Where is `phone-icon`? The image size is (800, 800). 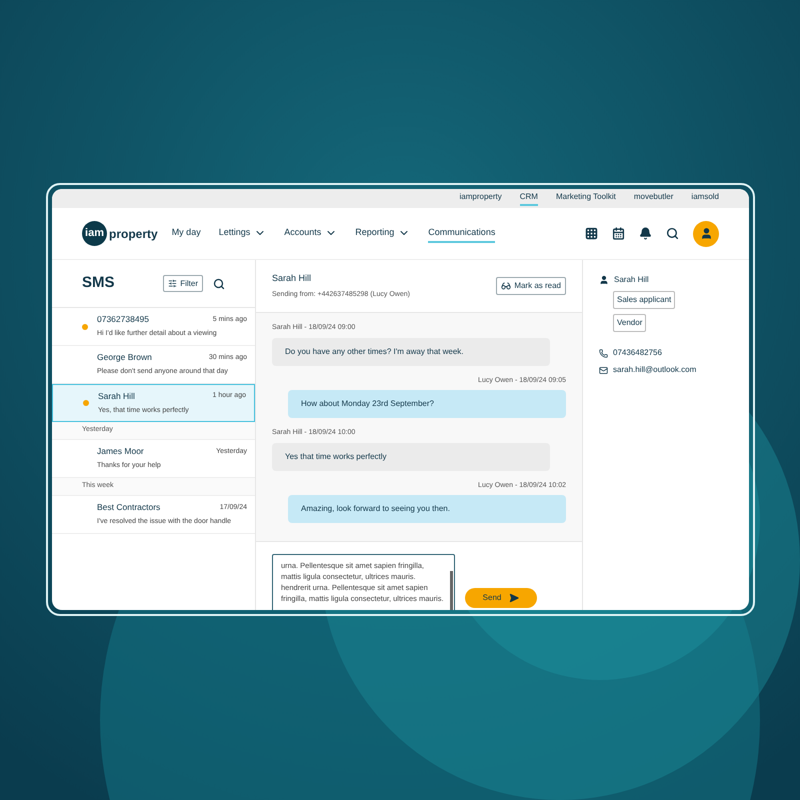
phone-icon is located at coordinates (603, 353).